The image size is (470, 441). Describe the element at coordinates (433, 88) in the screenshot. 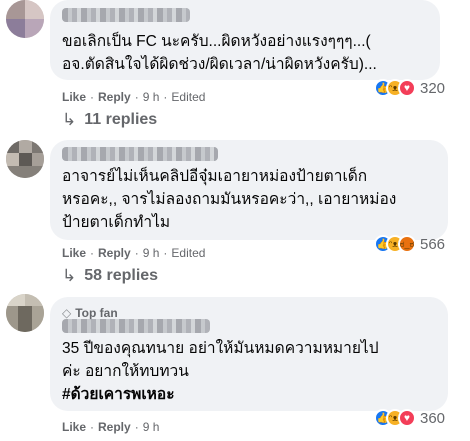

I see `reaction-count: 320` at that location.